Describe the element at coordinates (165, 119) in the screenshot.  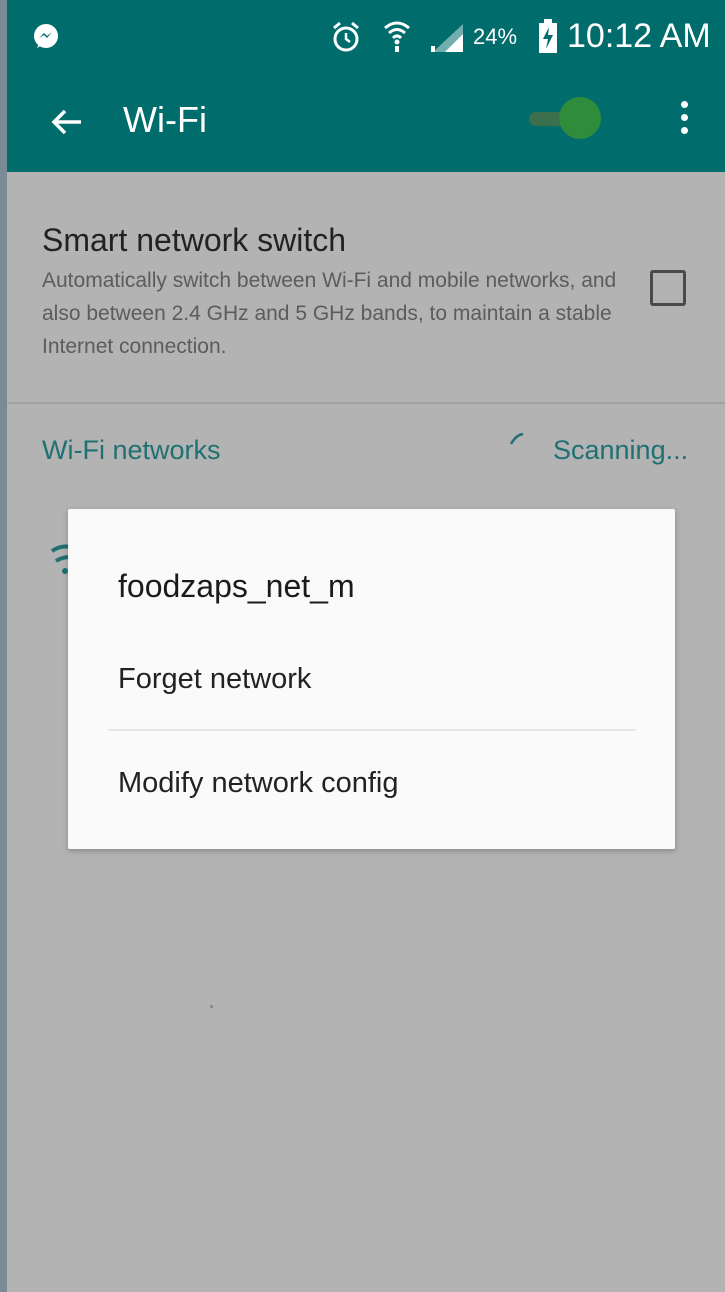
I see `page-title: Wi-Fi` at that location.